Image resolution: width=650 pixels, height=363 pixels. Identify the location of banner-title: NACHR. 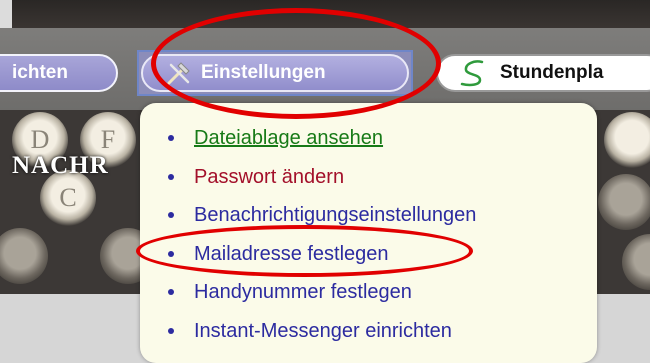
(60, 165).